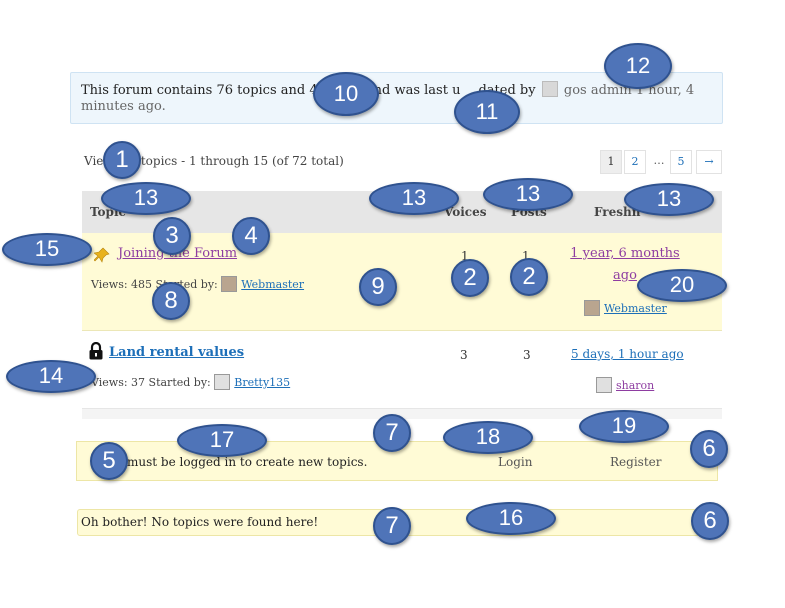  Describe the element at coordinates (171, 301) in the screenshot. I see `callout-badge: 8` at that location.